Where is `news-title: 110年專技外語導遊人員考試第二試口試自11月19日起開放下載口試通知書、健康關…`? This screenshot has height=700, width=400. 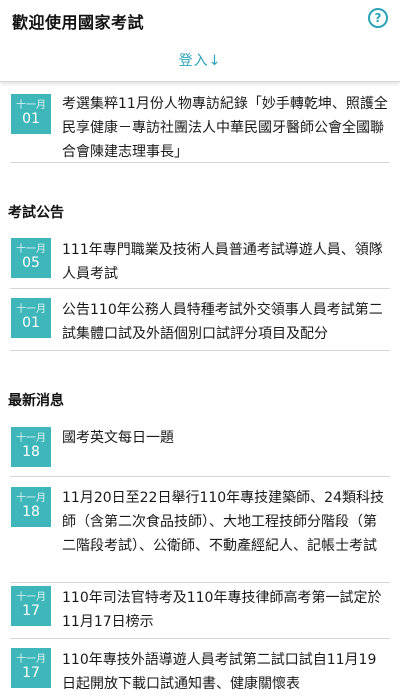 news-title: 110年專技外語導遊人員考試第二試口試自11月19日起開放下載口試通知書、健康關… is located at coordinates (219, 672).